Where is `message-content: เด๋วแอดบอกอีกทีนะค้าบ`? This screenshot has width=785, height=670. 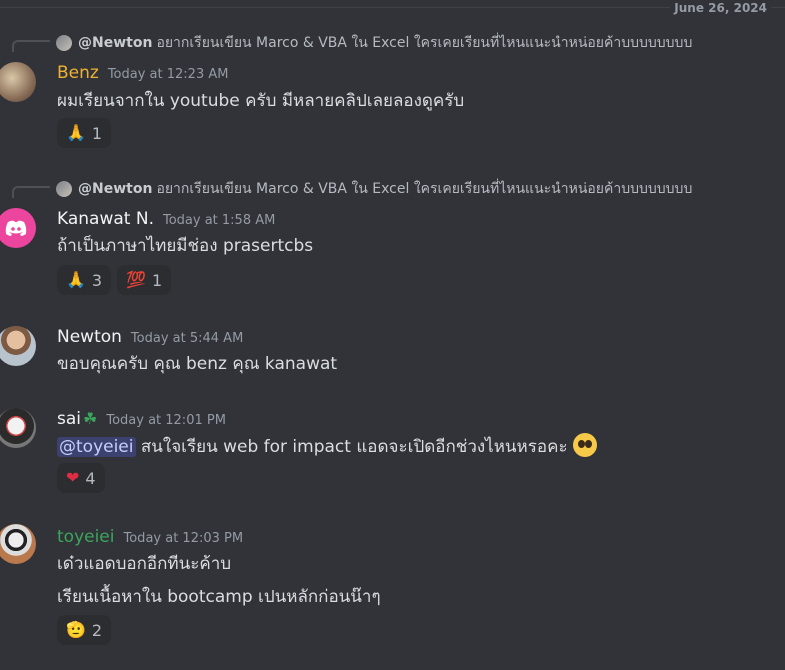 message-content: เด๋วแอดบอกอีกทีนะค้าบ is located at coordinates (144, 564).